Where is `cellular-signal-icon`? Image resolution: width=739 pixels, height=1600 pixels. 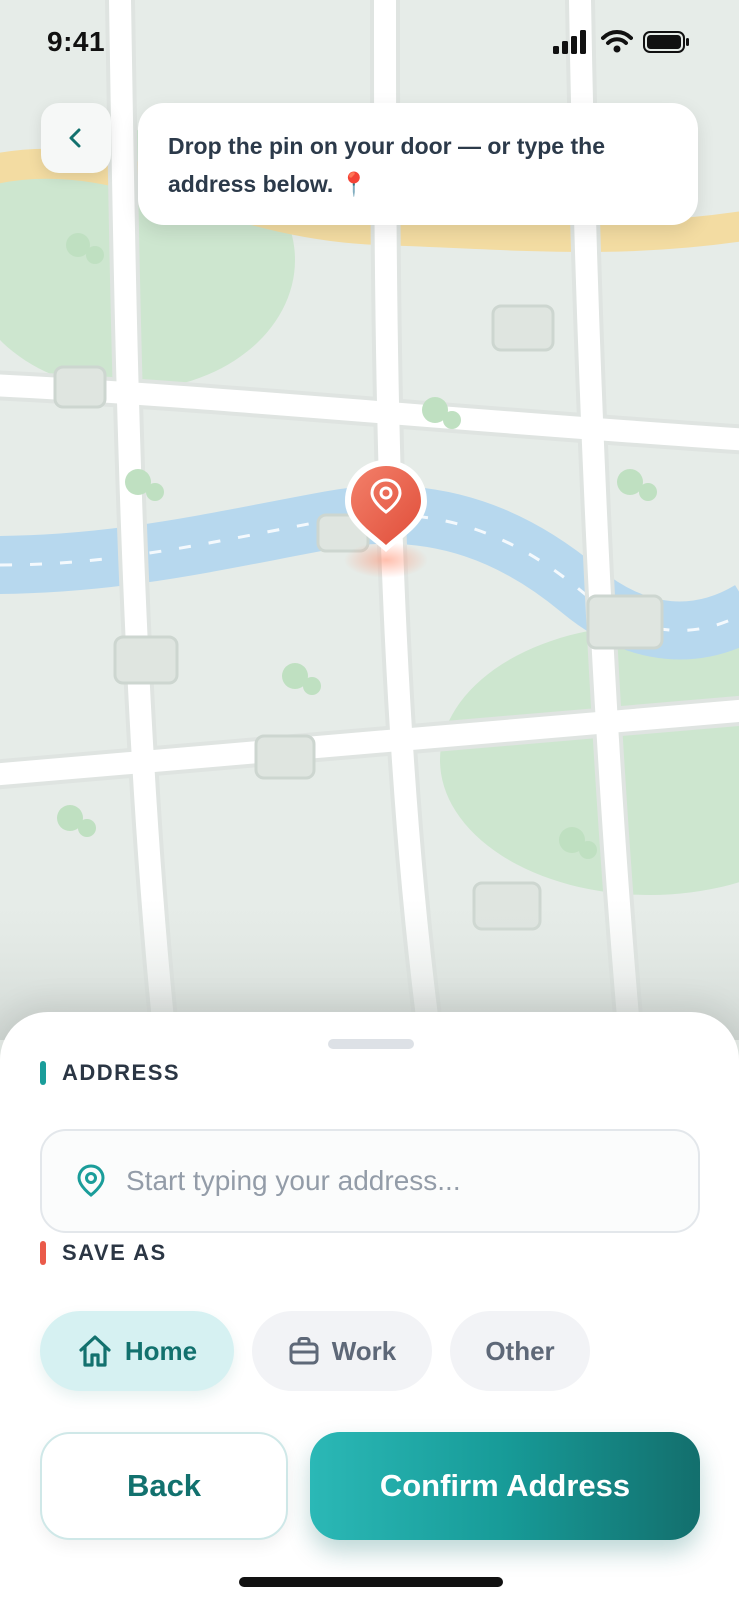 cellular-signal-icon is located at coordinates (569, 42).